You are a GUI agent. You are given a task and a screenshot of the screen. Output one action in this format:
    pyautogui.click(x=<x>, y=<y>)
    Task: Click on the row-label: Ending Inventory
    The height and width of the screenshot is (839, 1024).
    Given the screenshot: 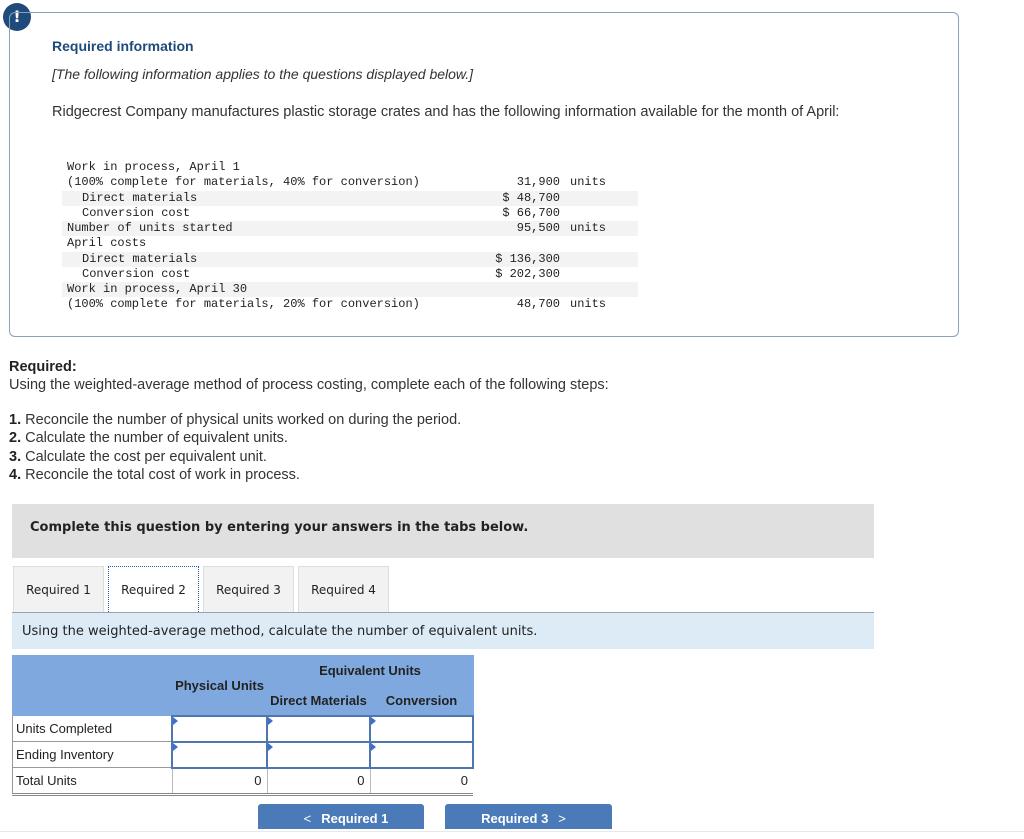 What is the action you would take?
    pyautogui.click(x=92, y=754)
    